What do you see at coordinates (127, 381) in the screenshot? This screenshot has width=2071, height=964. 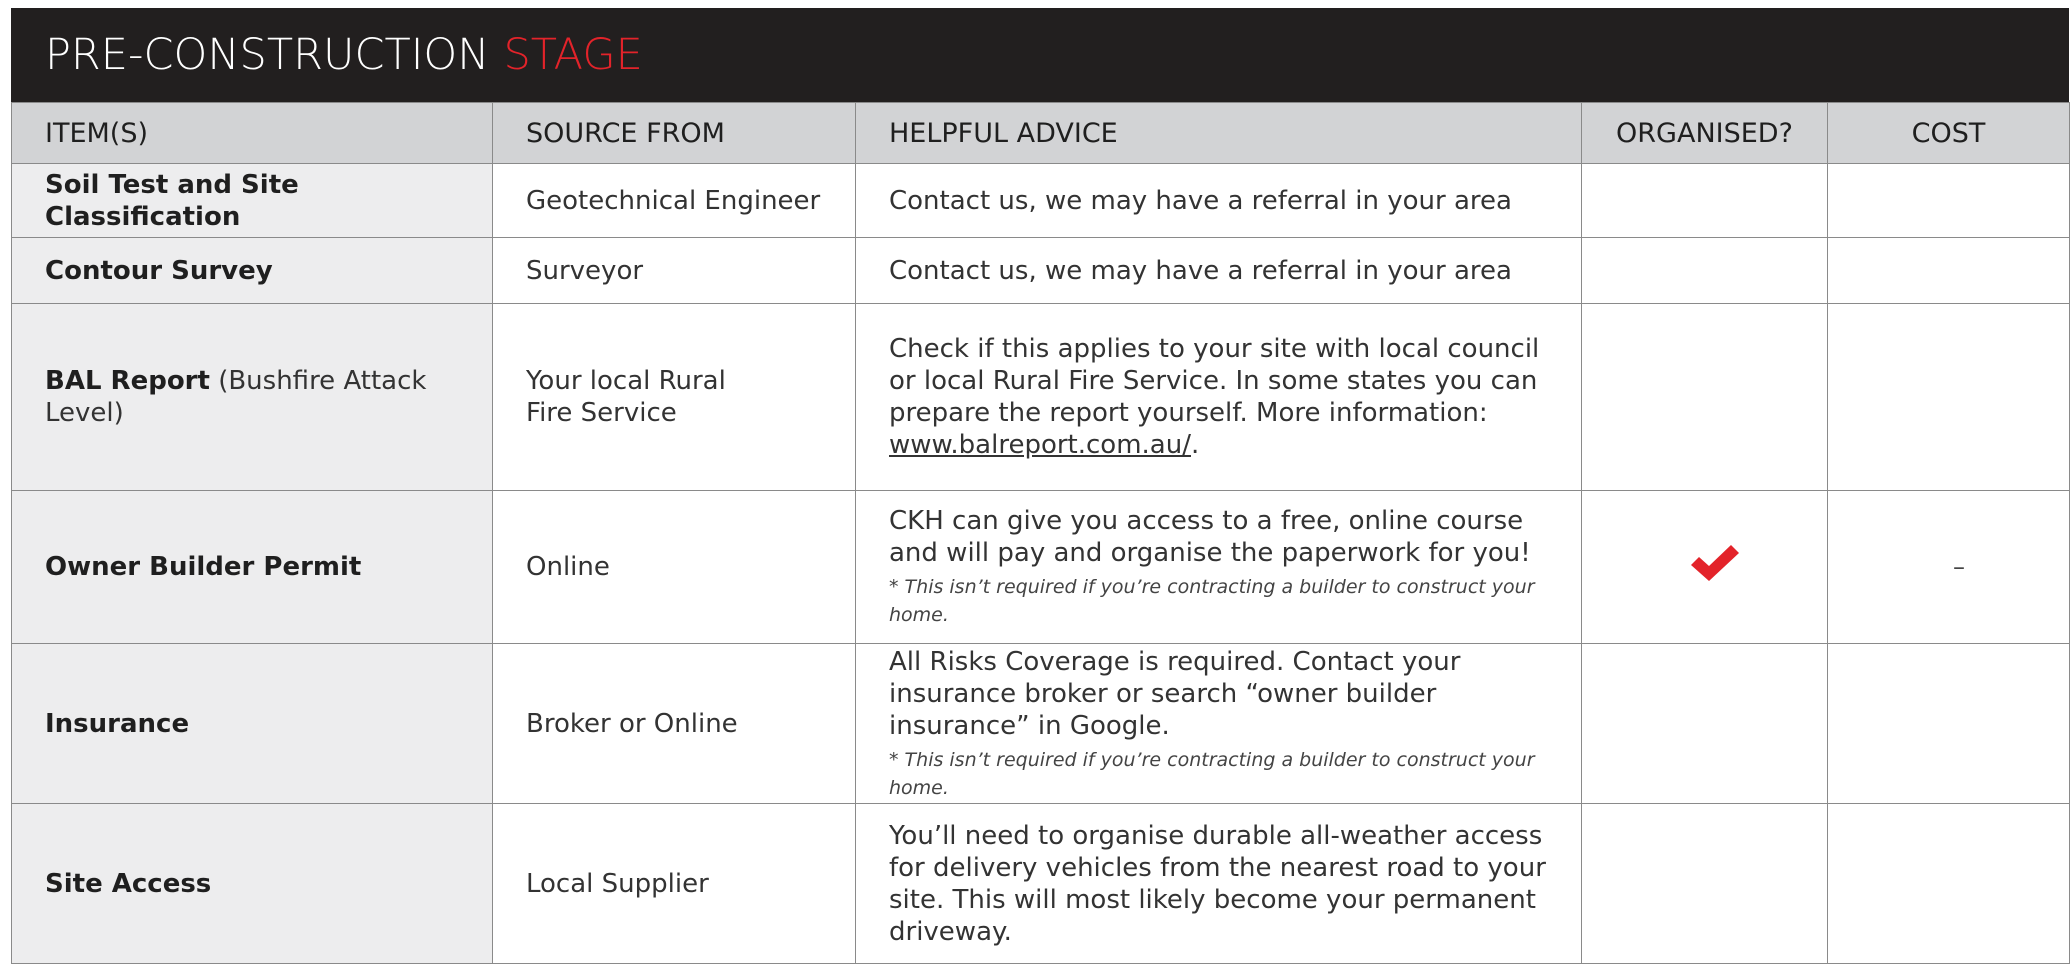 I see `item-name: BAL Report` at bounding box center [127, 381].